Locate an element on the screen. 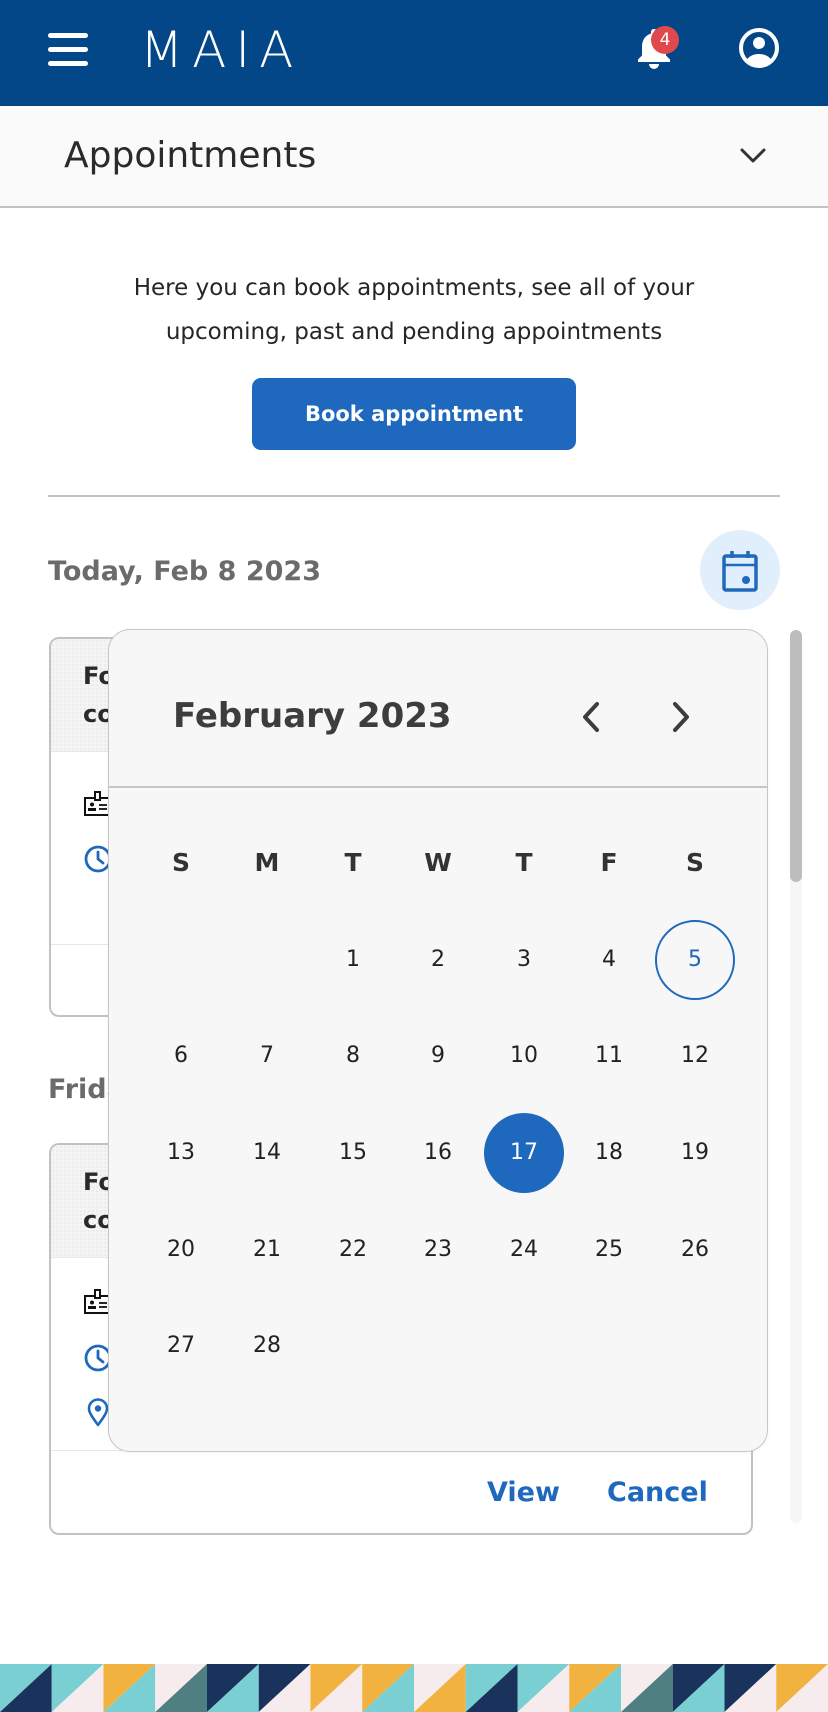 This screenshot has width=828, height=1712. next-month-button is located at coordinates (681, 717).